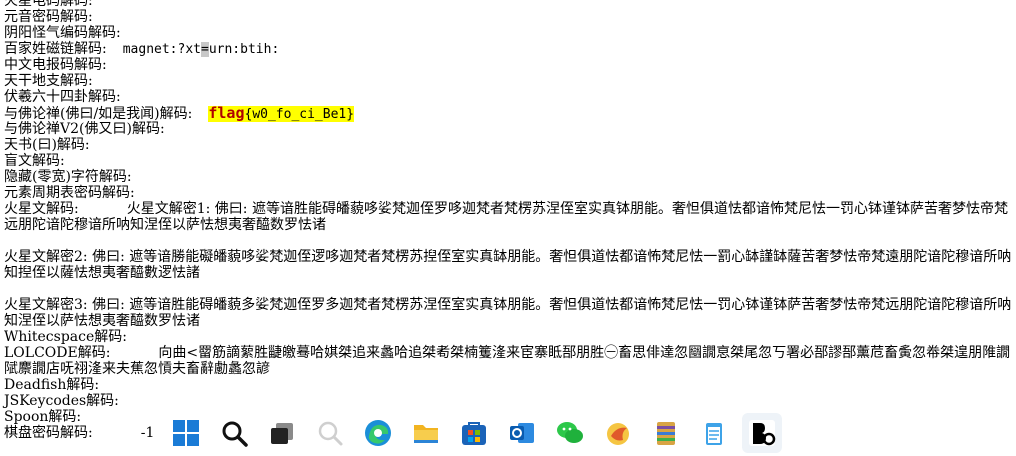 This screenshot has width=1016, height=456. Describe the element at coordinates (48, 433) in the screenshot. I see `chess-label: 棋盘密码解码:` at that location.